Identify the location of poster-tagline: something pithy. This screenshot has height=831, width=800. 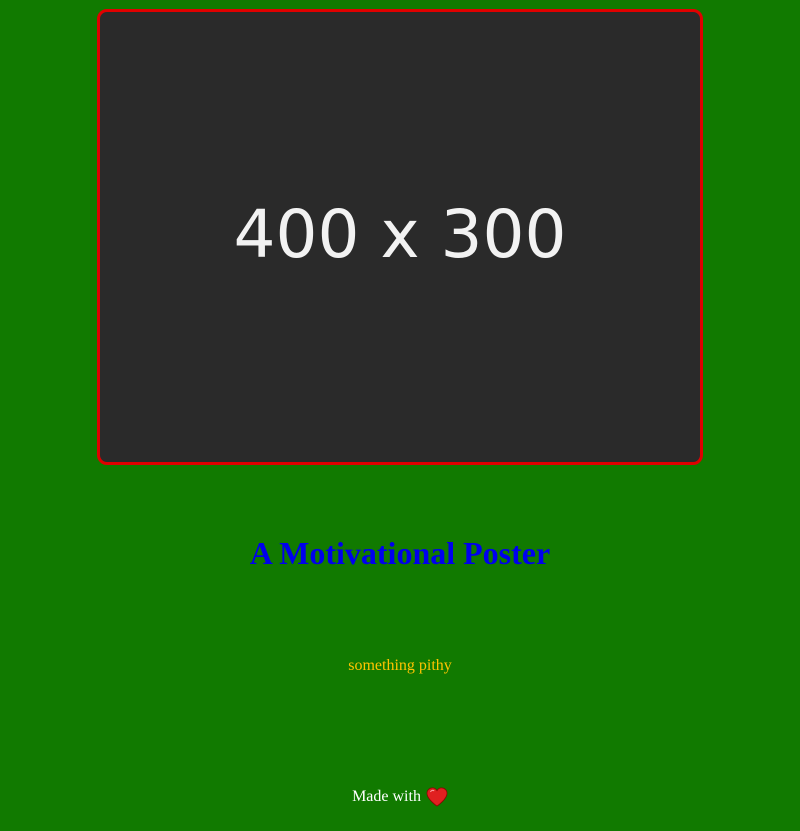
(400, 665).